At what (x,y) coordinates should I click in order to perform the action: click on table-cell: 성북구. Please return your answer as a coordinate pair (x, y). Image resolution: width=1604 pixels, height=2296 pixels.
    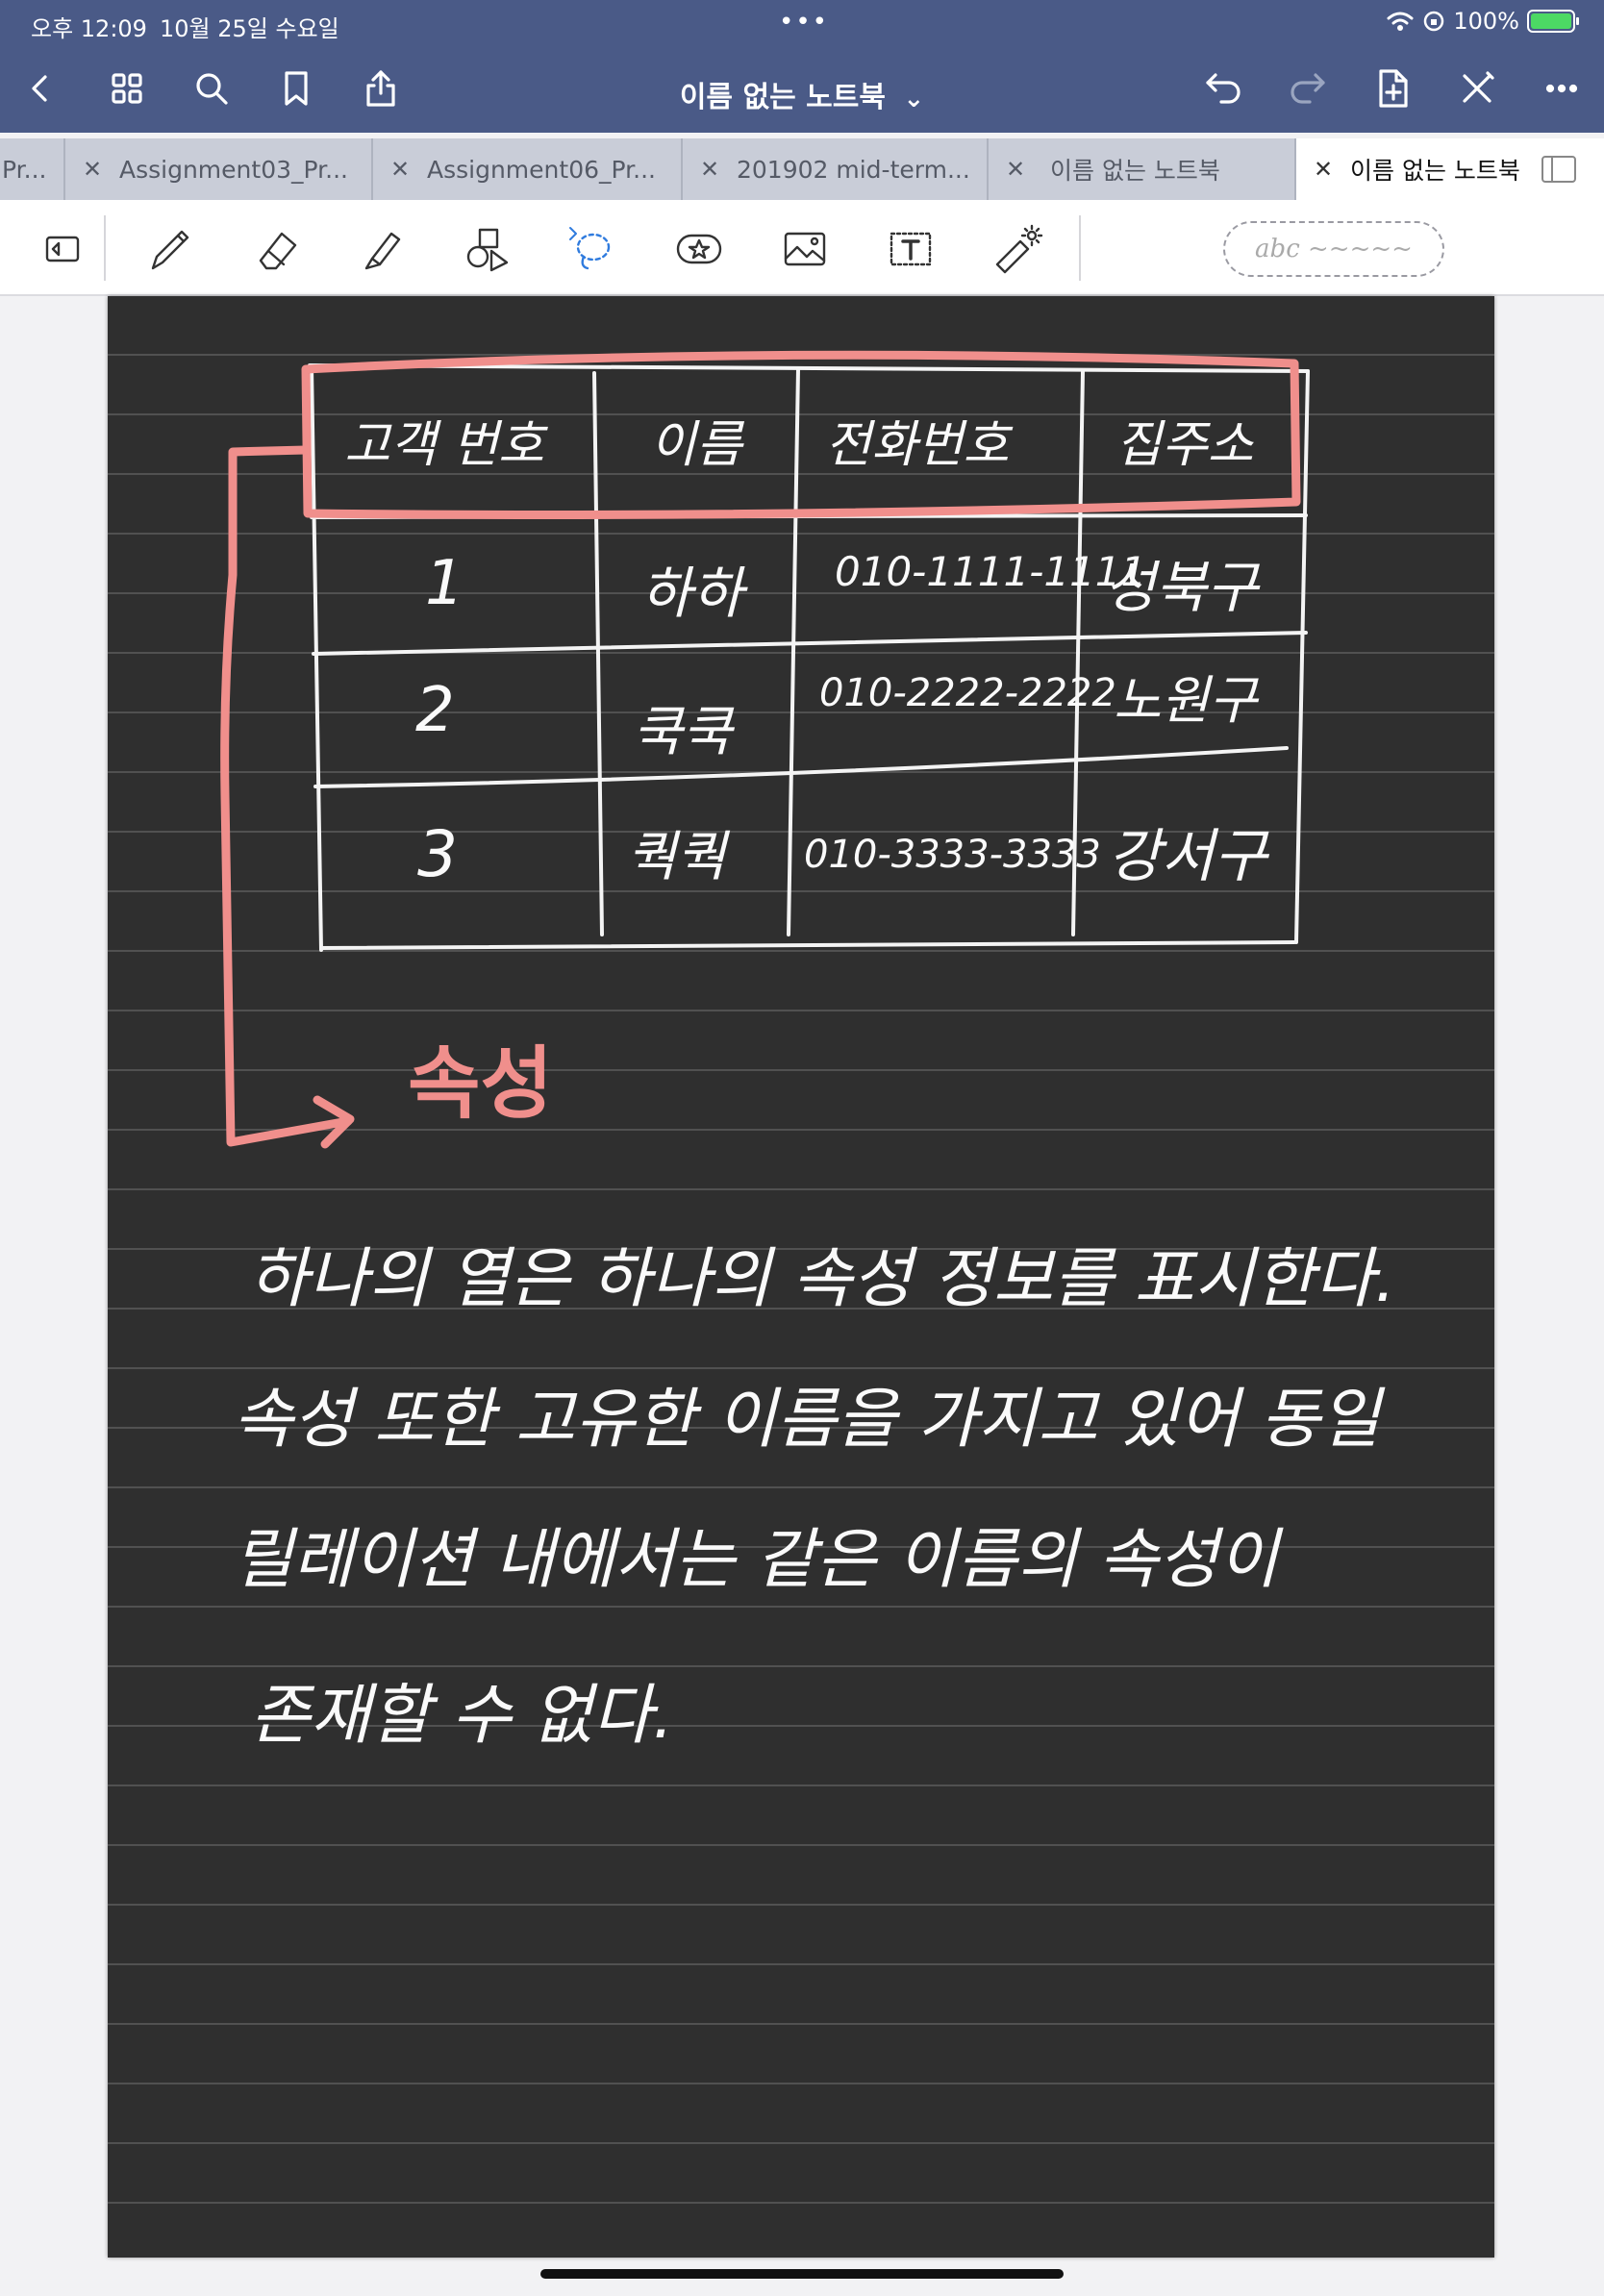
    Looking at the image, I should click on (1181, 587).